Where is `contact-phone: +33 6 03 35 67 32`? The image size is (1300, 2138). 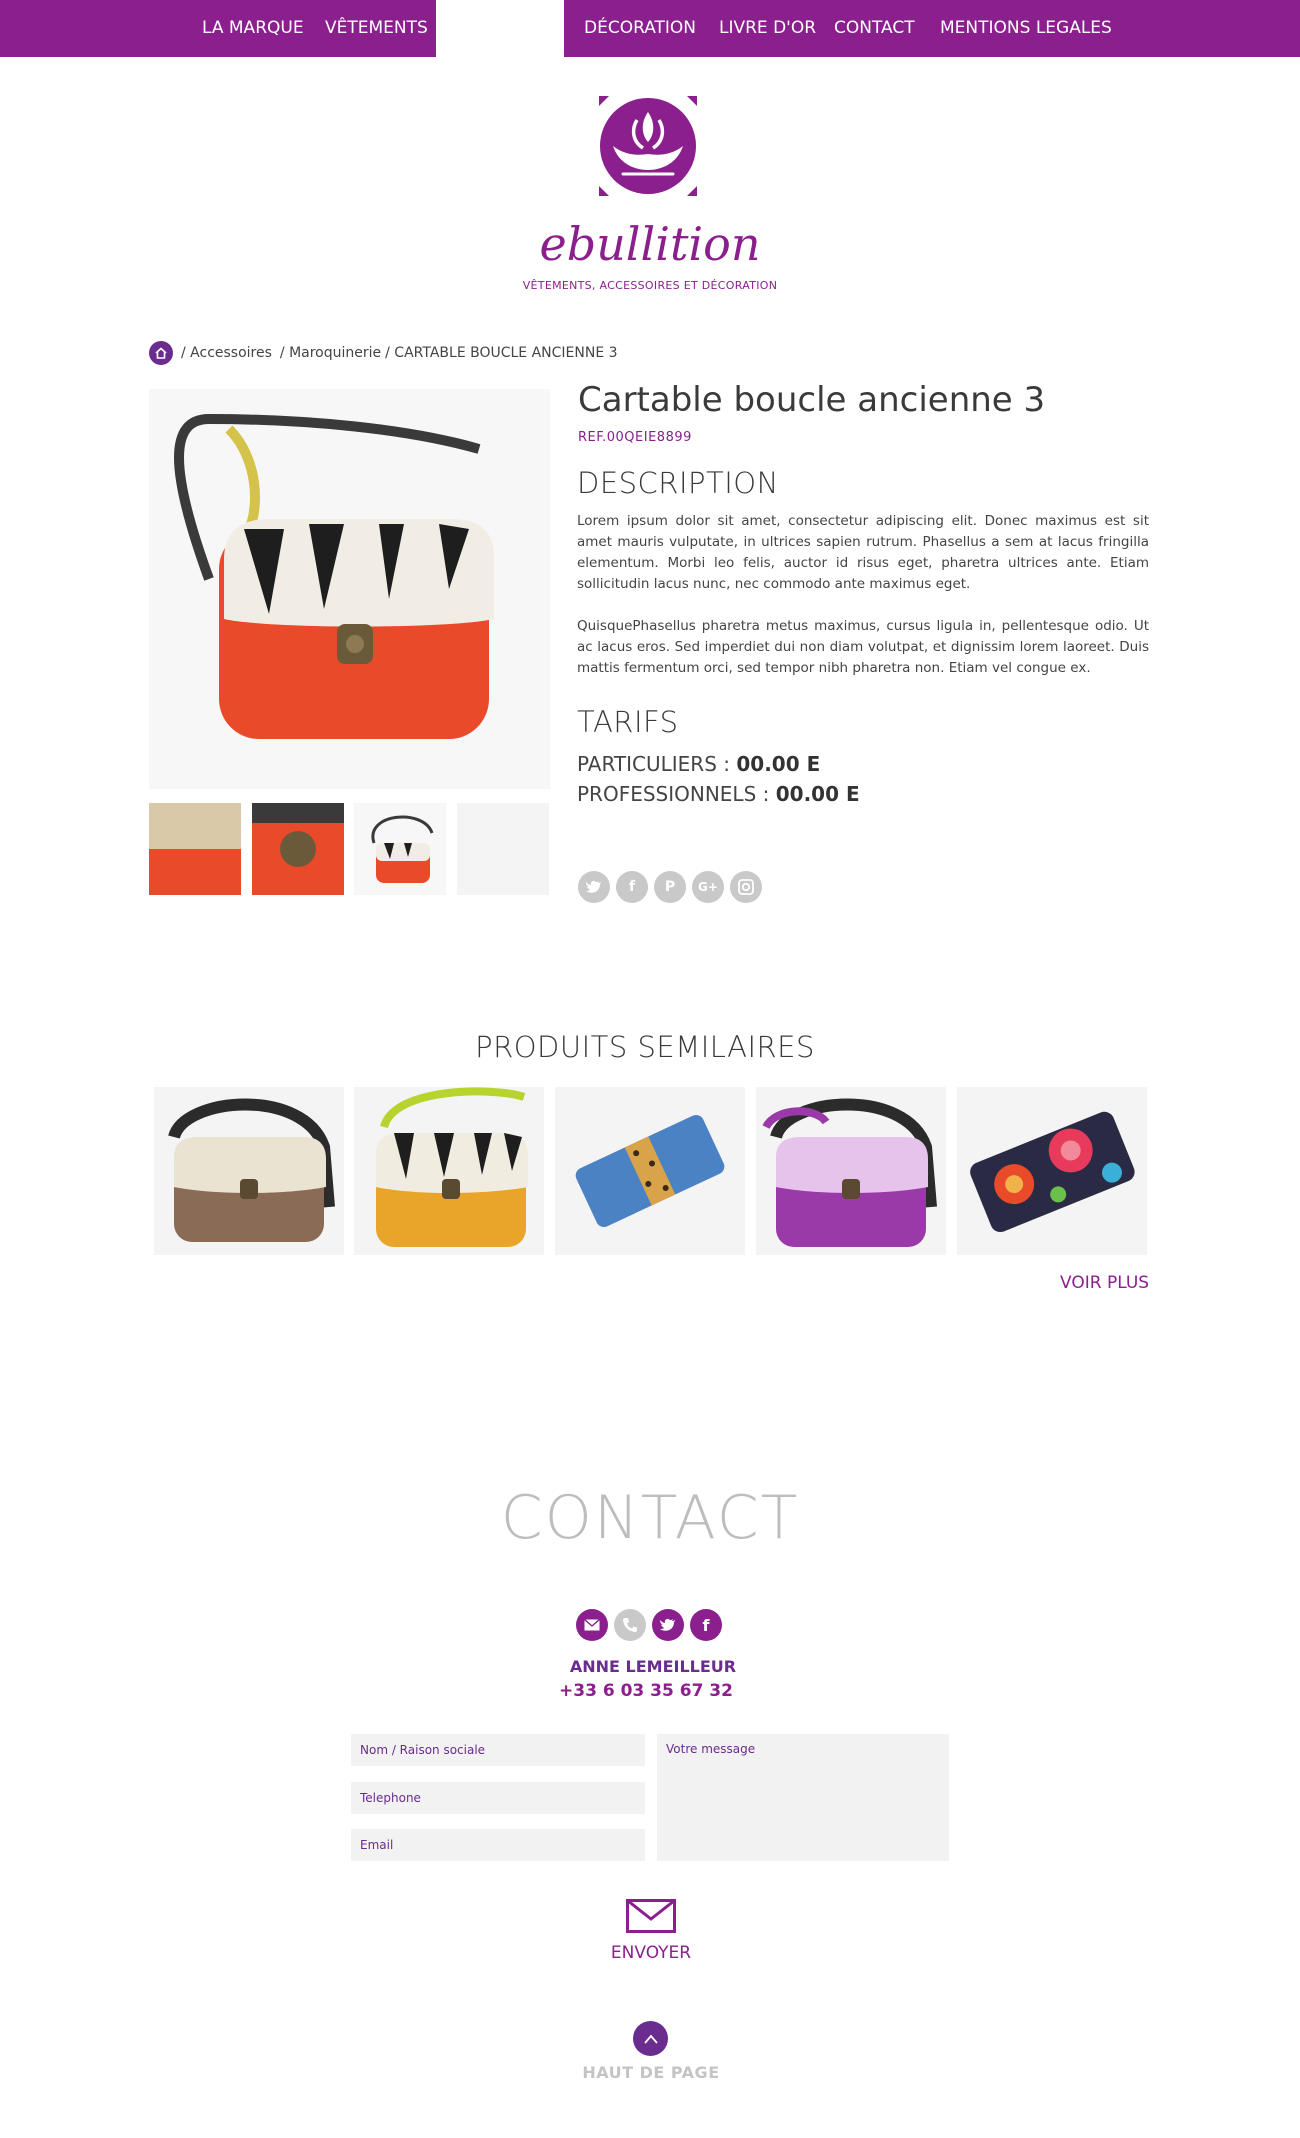
contact-phone: +33 6 03 35 67 32 is located at coordinates (646, 1691).